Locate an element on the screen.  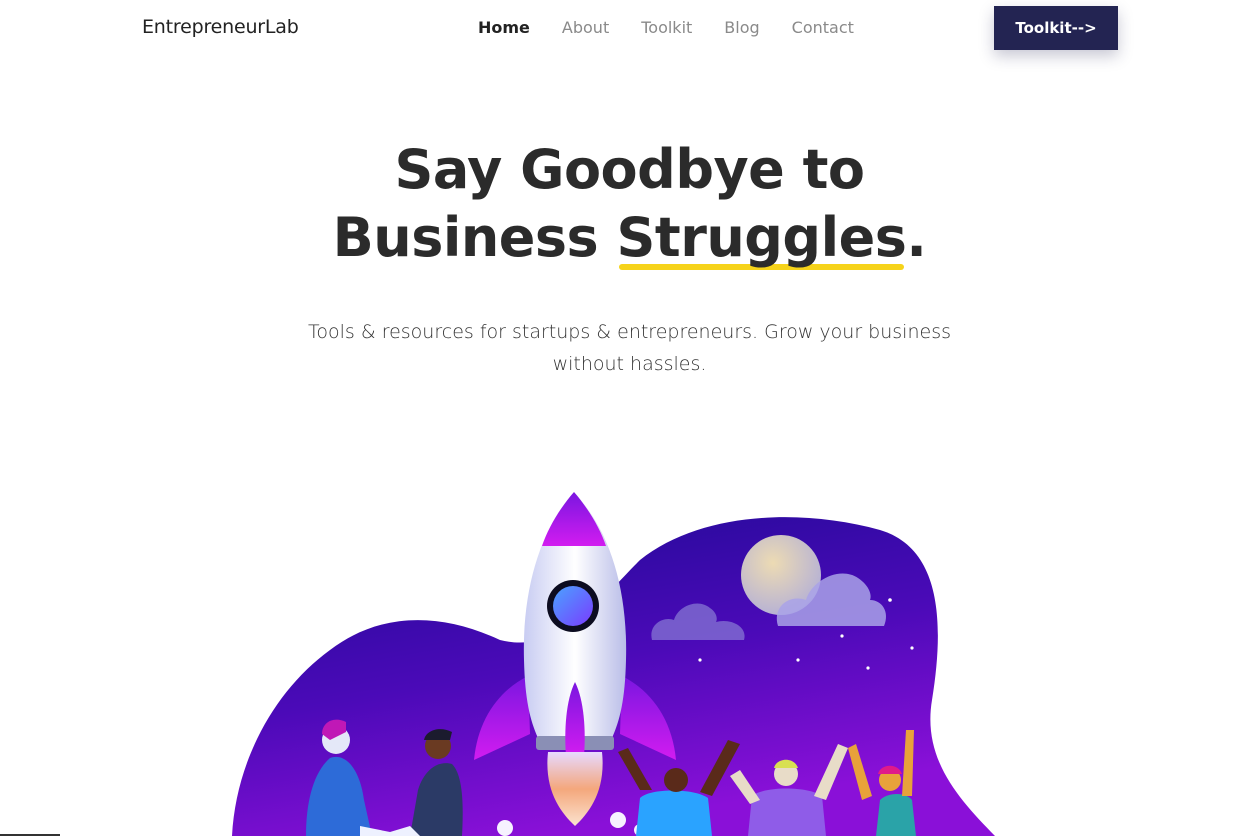
hero-title-line2: Business Struggles. is located at coordinates (629, 238).